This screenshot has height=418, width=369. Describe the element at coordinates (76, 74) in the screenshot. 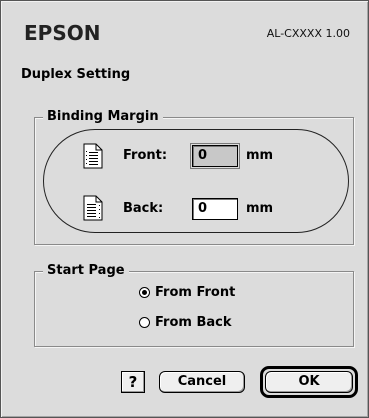

I see `dialog-title: Duplex Setting` at that location.